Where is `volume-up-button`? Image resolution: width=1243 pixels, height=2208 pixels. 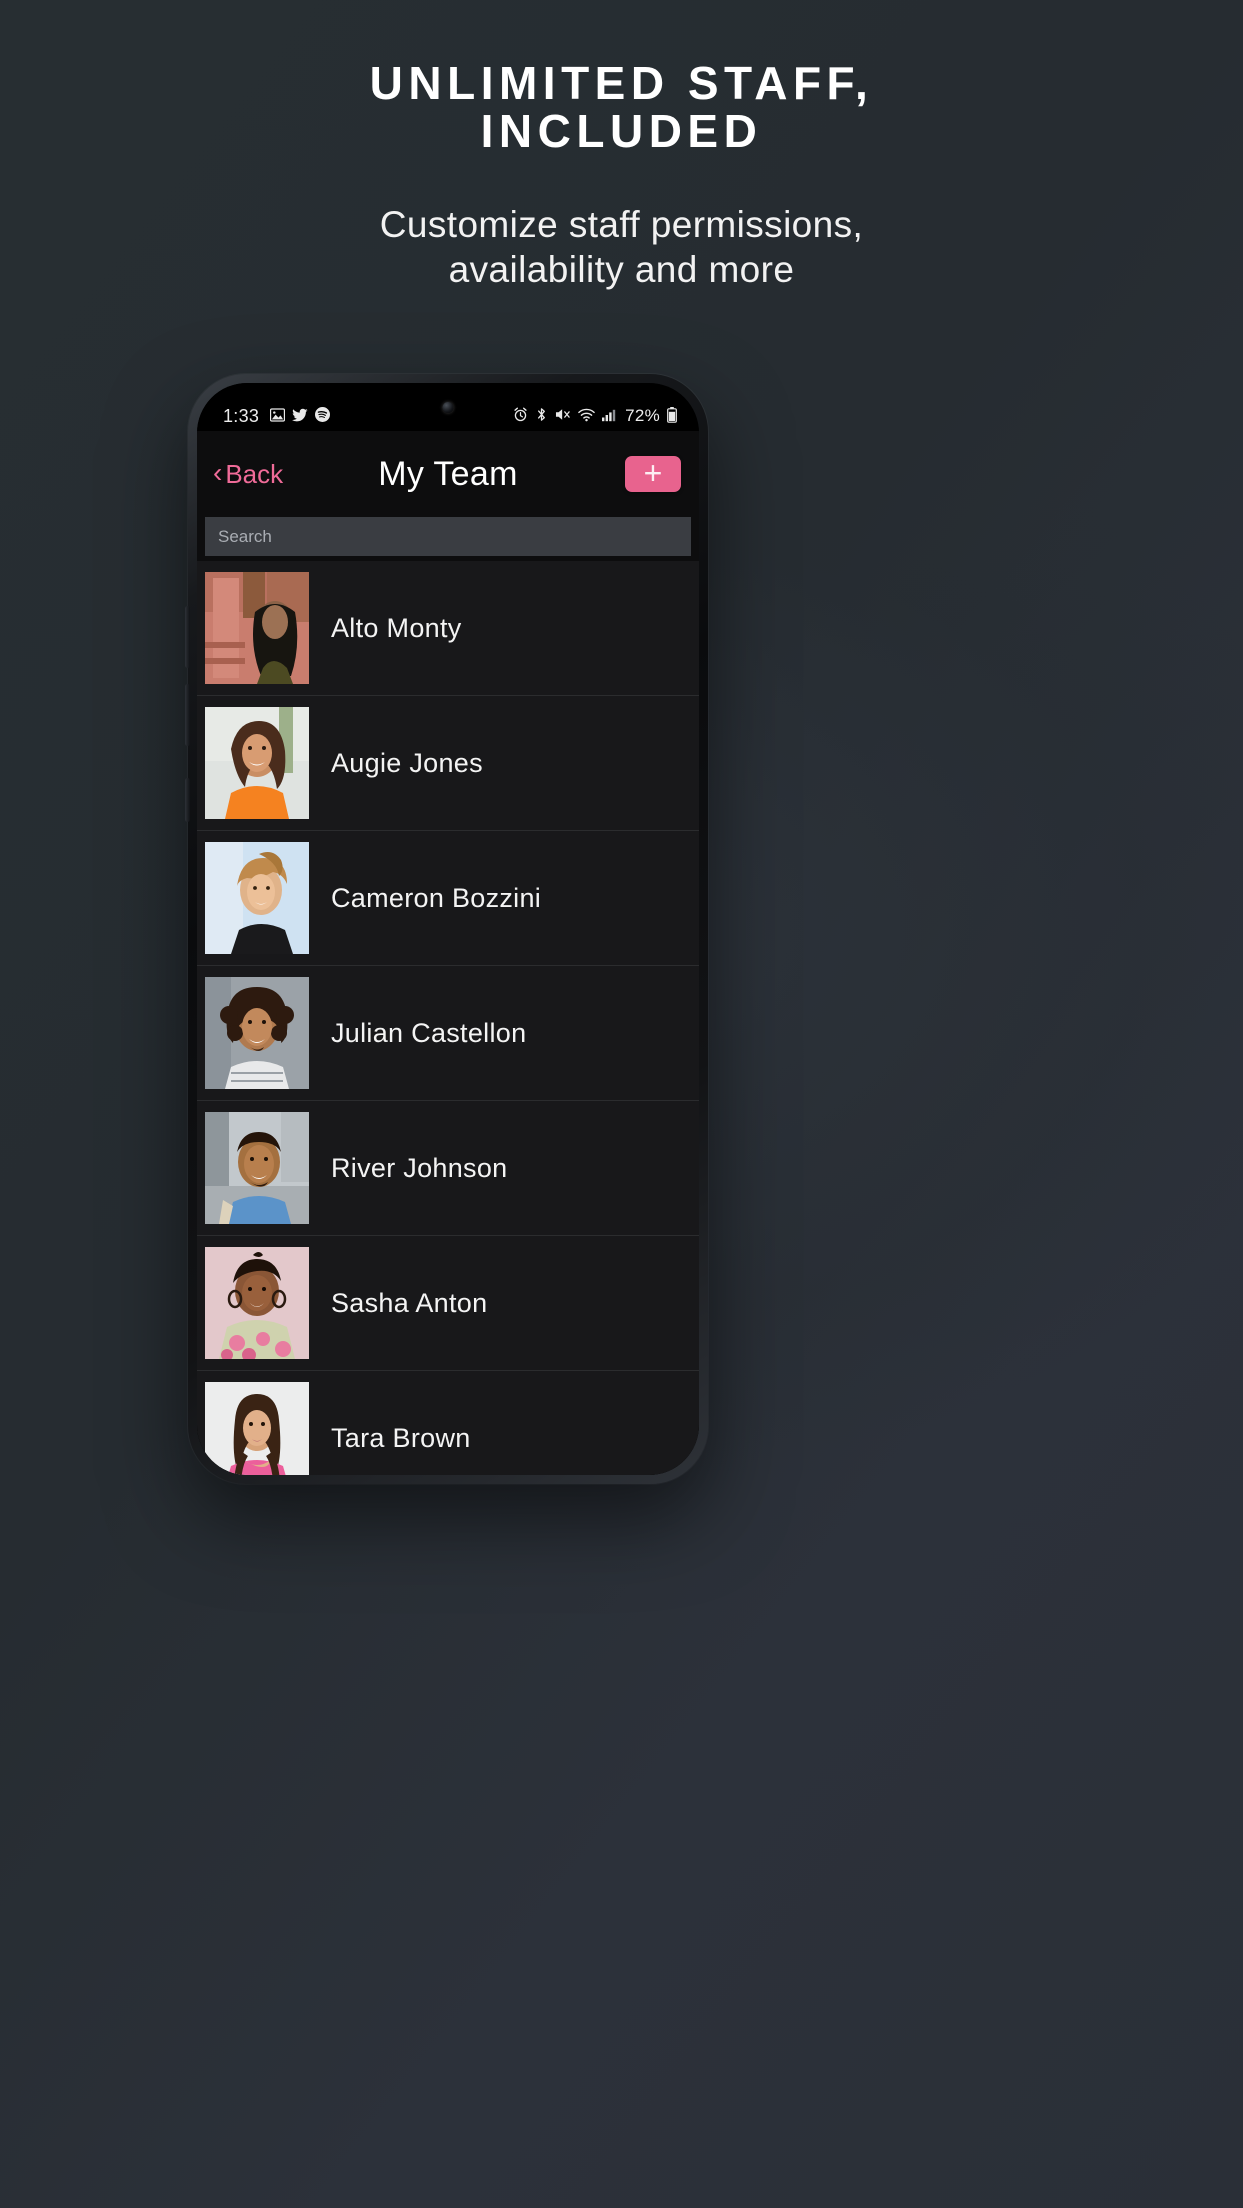 volume-up-button is located at coordinates (187, 637).